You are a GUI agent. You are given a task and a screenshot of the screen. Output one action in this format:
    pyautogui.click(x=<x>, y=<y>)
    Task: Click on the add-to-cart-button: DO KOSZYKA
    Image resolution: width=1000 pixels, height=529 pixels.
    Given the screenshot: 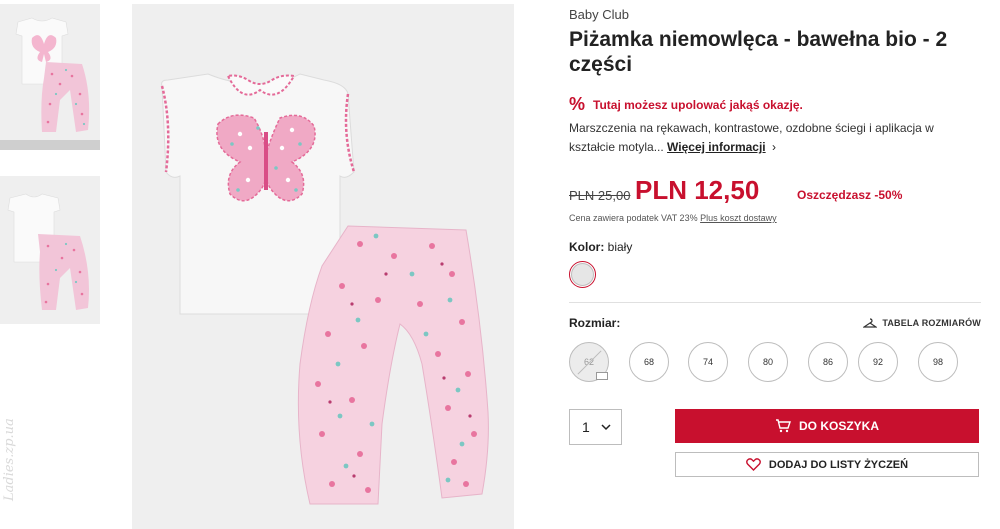 What is the action you would take?
    pyautogui.click(x=827, y=426)
    